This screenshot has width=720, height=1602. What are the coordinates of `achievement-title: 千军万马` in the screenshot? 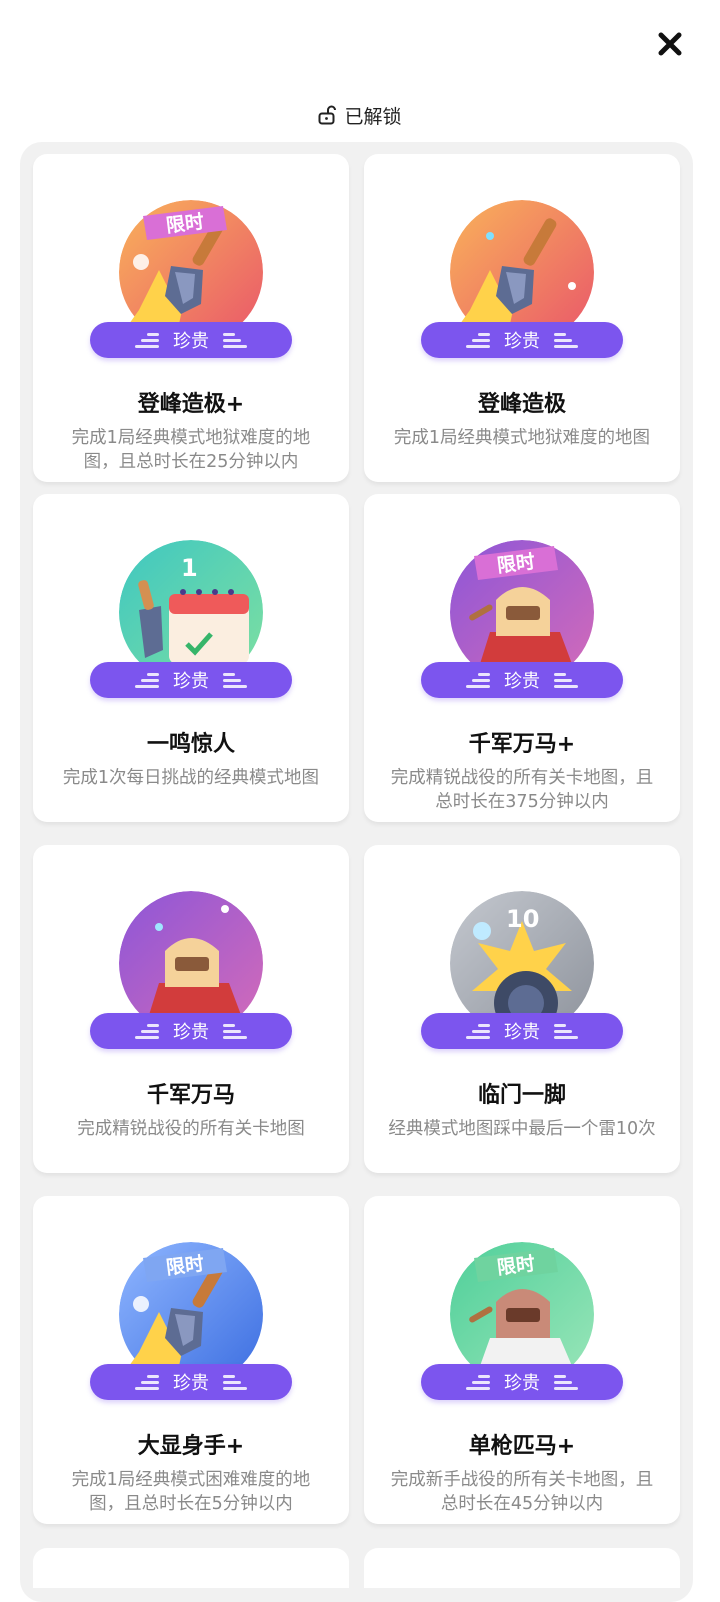 It's located at (190, 1095).